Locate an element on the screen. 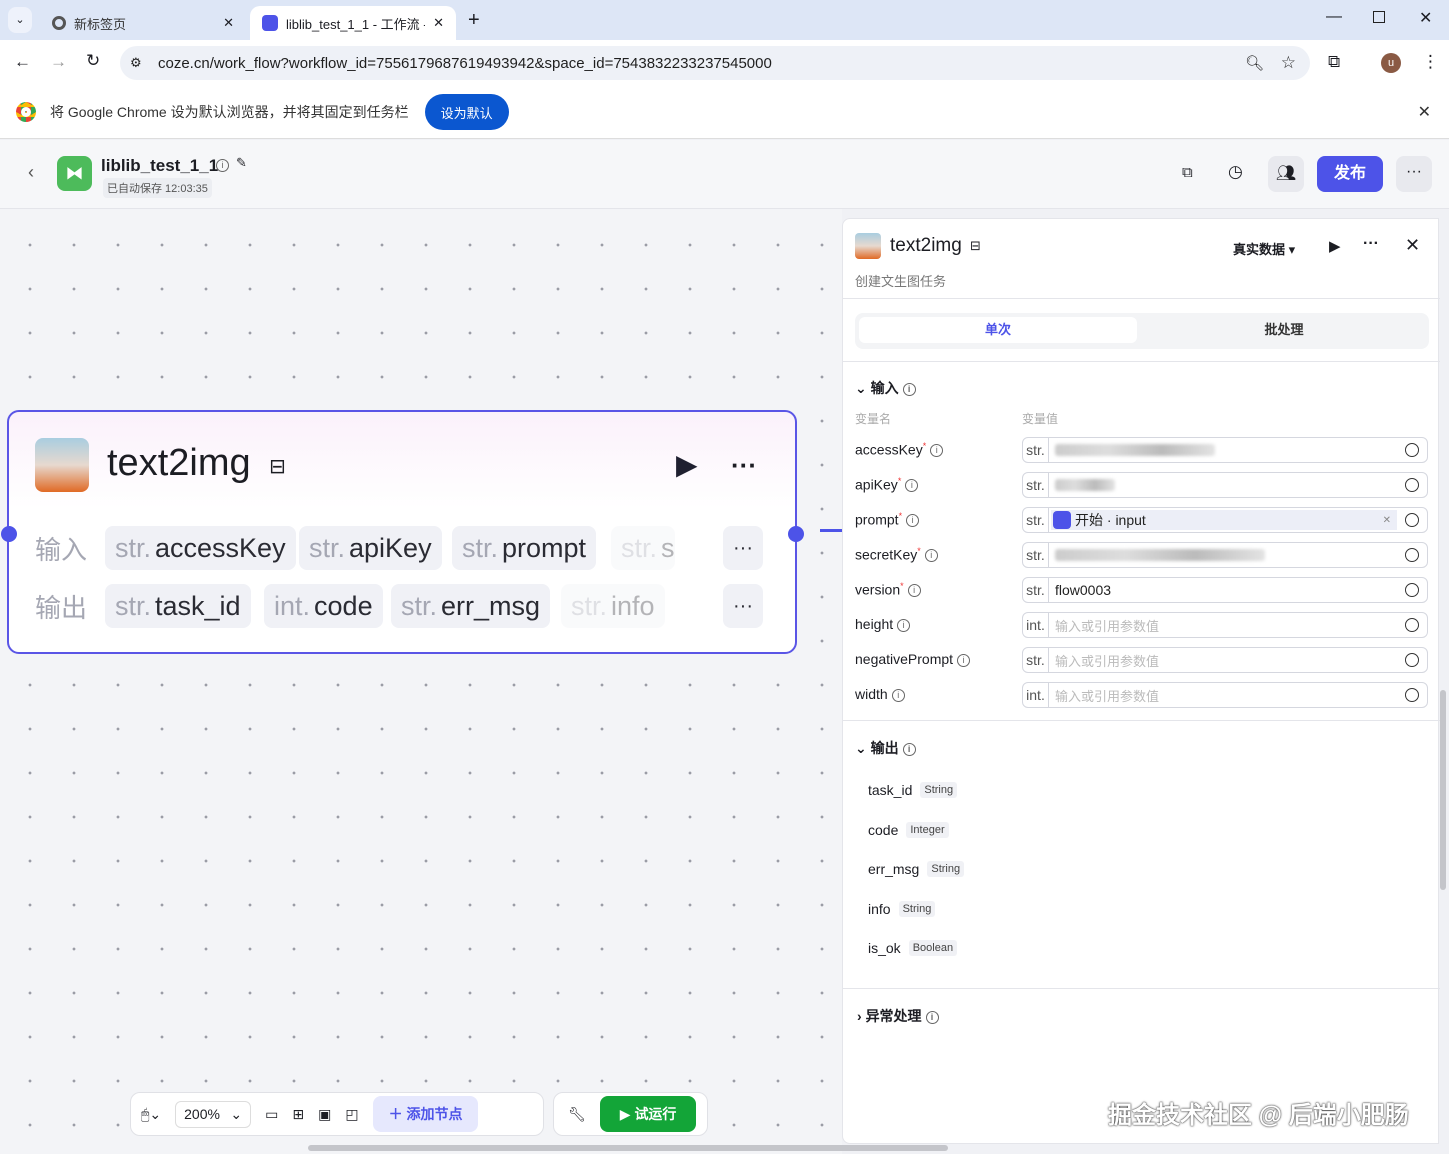 The image size is (1449, 1154). param-input-height: int. 输入或引用参数值 is located at coordinates (1225, 625).